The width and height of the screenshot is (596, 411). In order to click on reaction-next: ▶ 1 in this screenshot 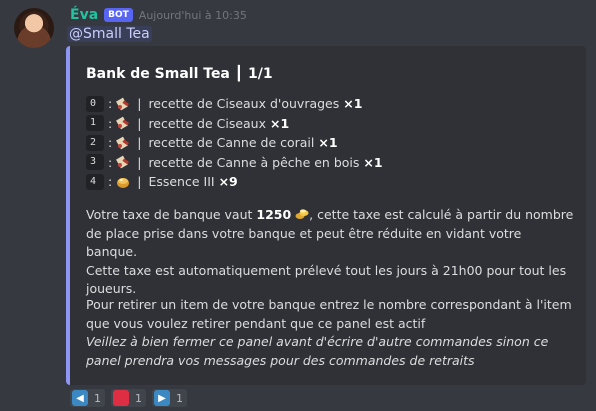, I will do `click(169, 398)`.